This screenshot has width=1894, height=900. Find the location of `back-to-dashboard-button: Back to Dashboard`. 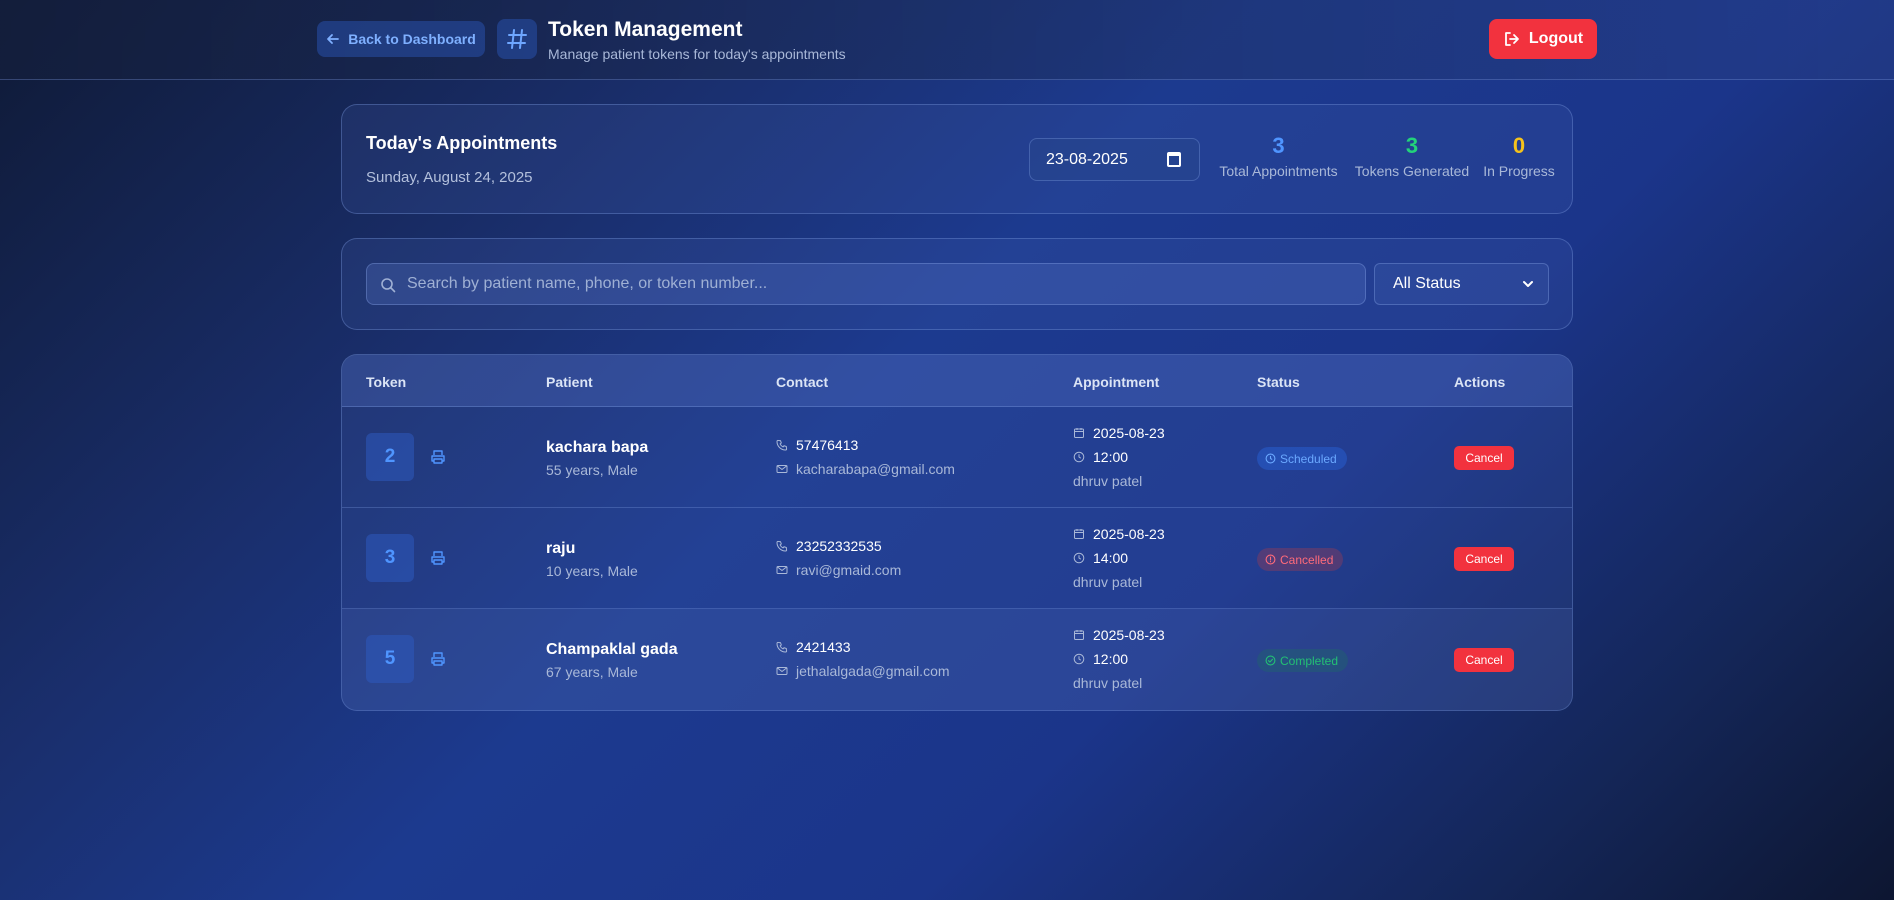

back-to-dashboard-button: Back to Dashboard is located at coordinates (401, 39).